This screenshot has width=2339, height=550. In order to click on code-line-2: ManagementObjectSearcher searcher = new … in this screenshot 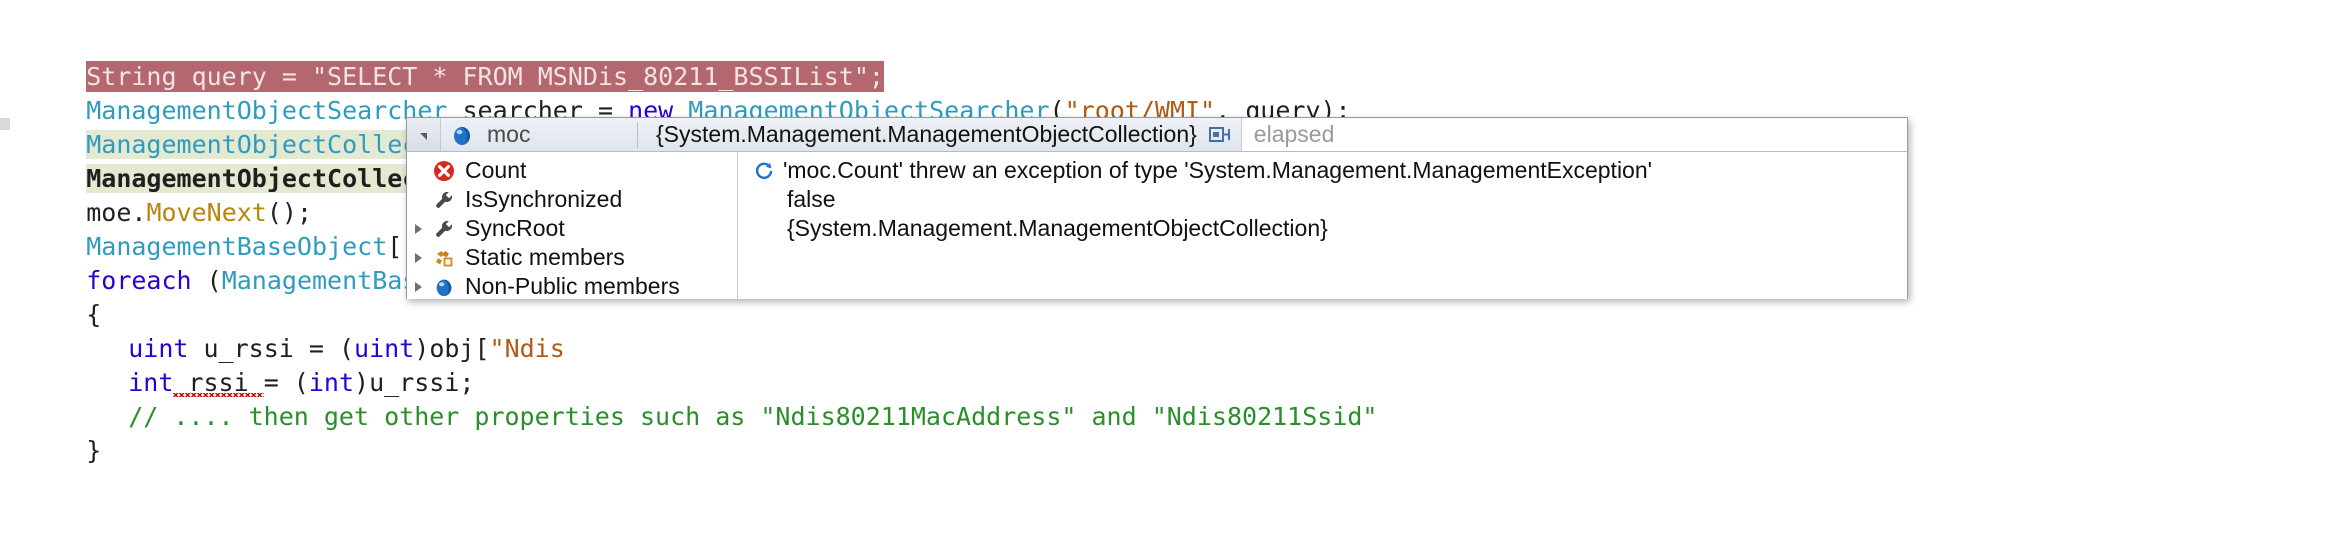, I will do `click(688, 92)`.